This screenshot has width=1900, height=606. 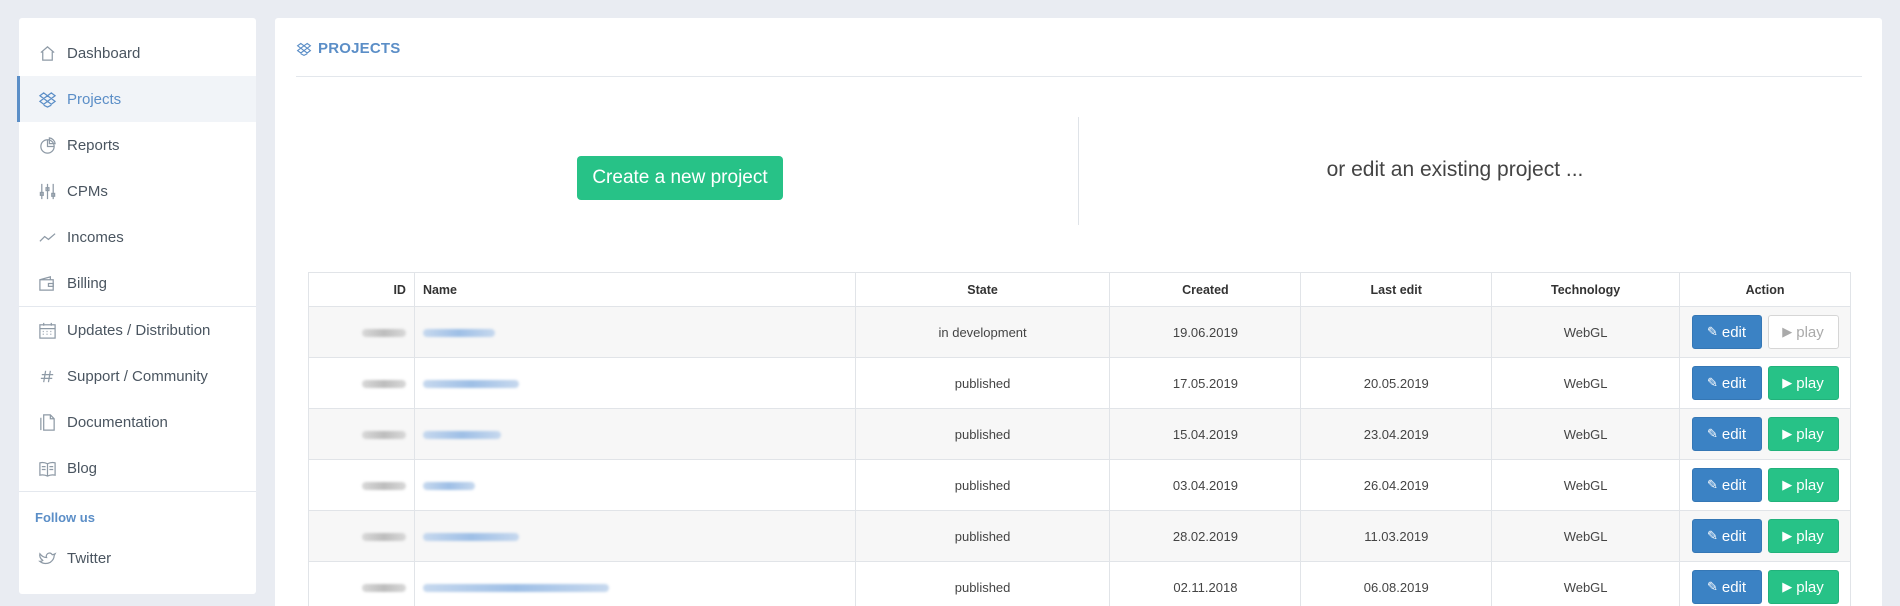 I want to click on created-cell: 03.04.2019, so click(x=1205, y=485).